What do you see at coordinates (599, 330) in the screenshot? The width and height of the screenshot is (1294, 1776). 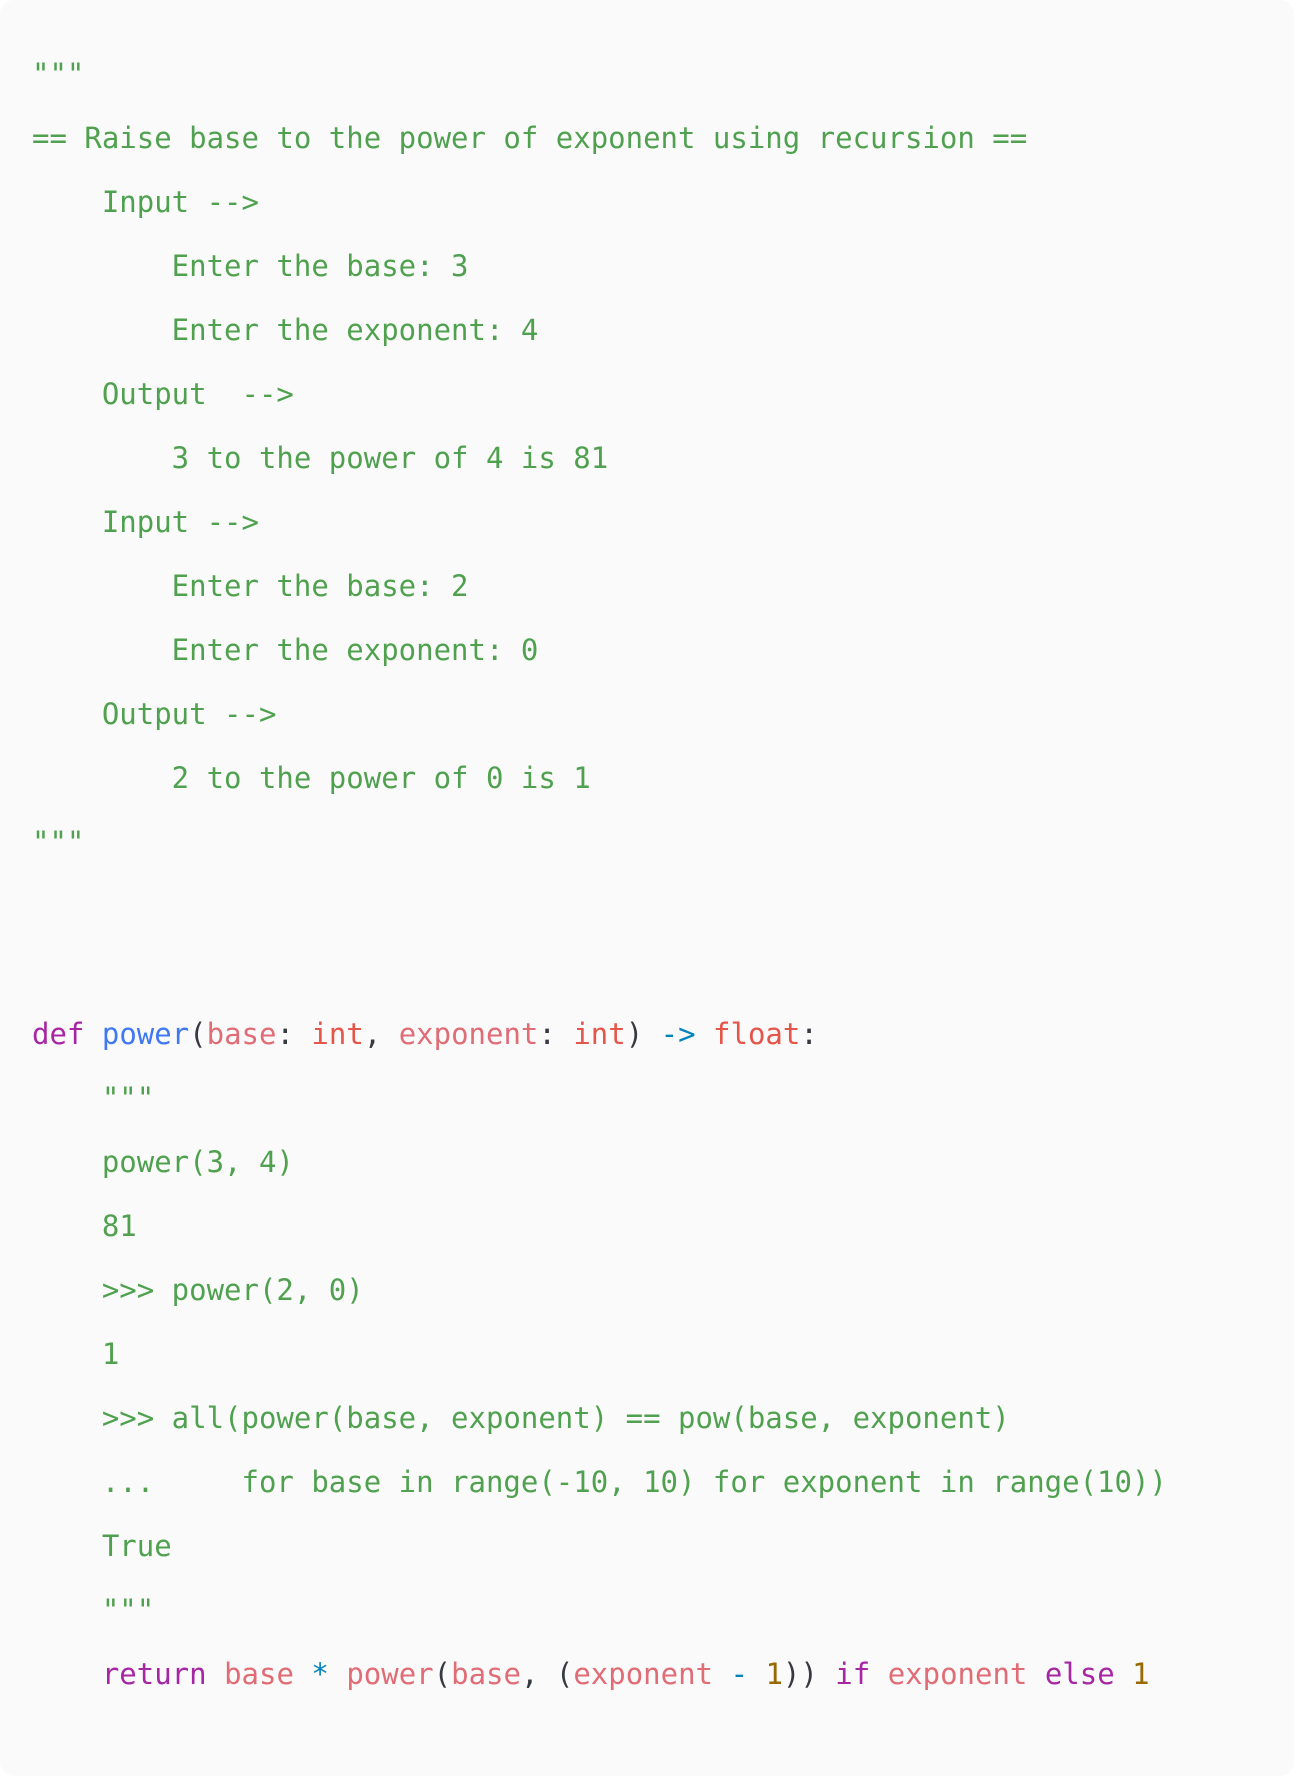 I see `code-line: Enter the exponent: 4` at bounding box center [599, 330].